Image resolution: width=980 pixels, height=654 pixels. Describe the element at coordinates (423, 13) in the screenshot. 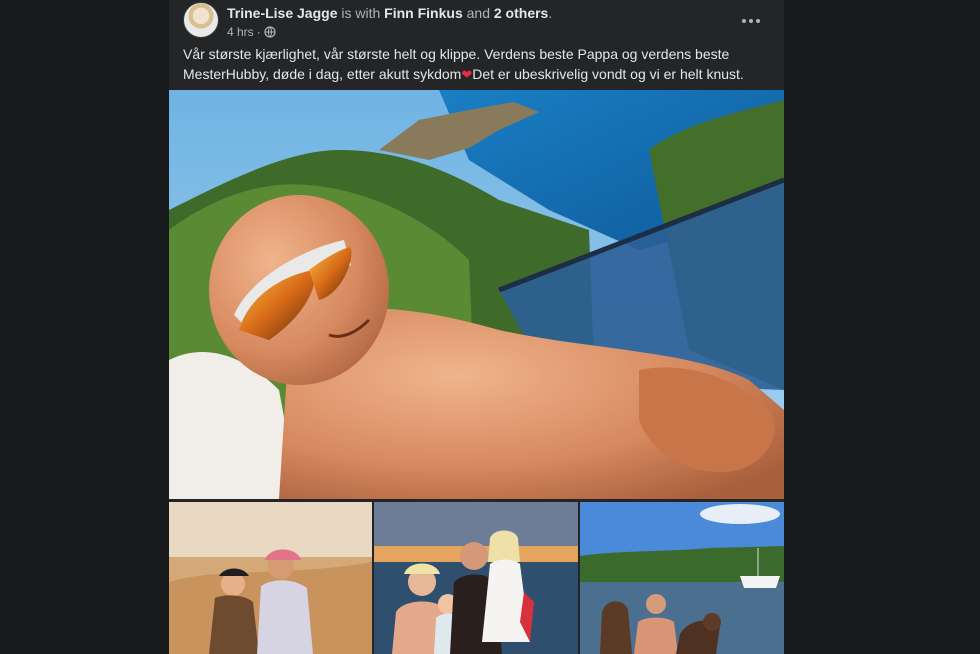

I see `tagged-person: Finn Finkus` at that location.